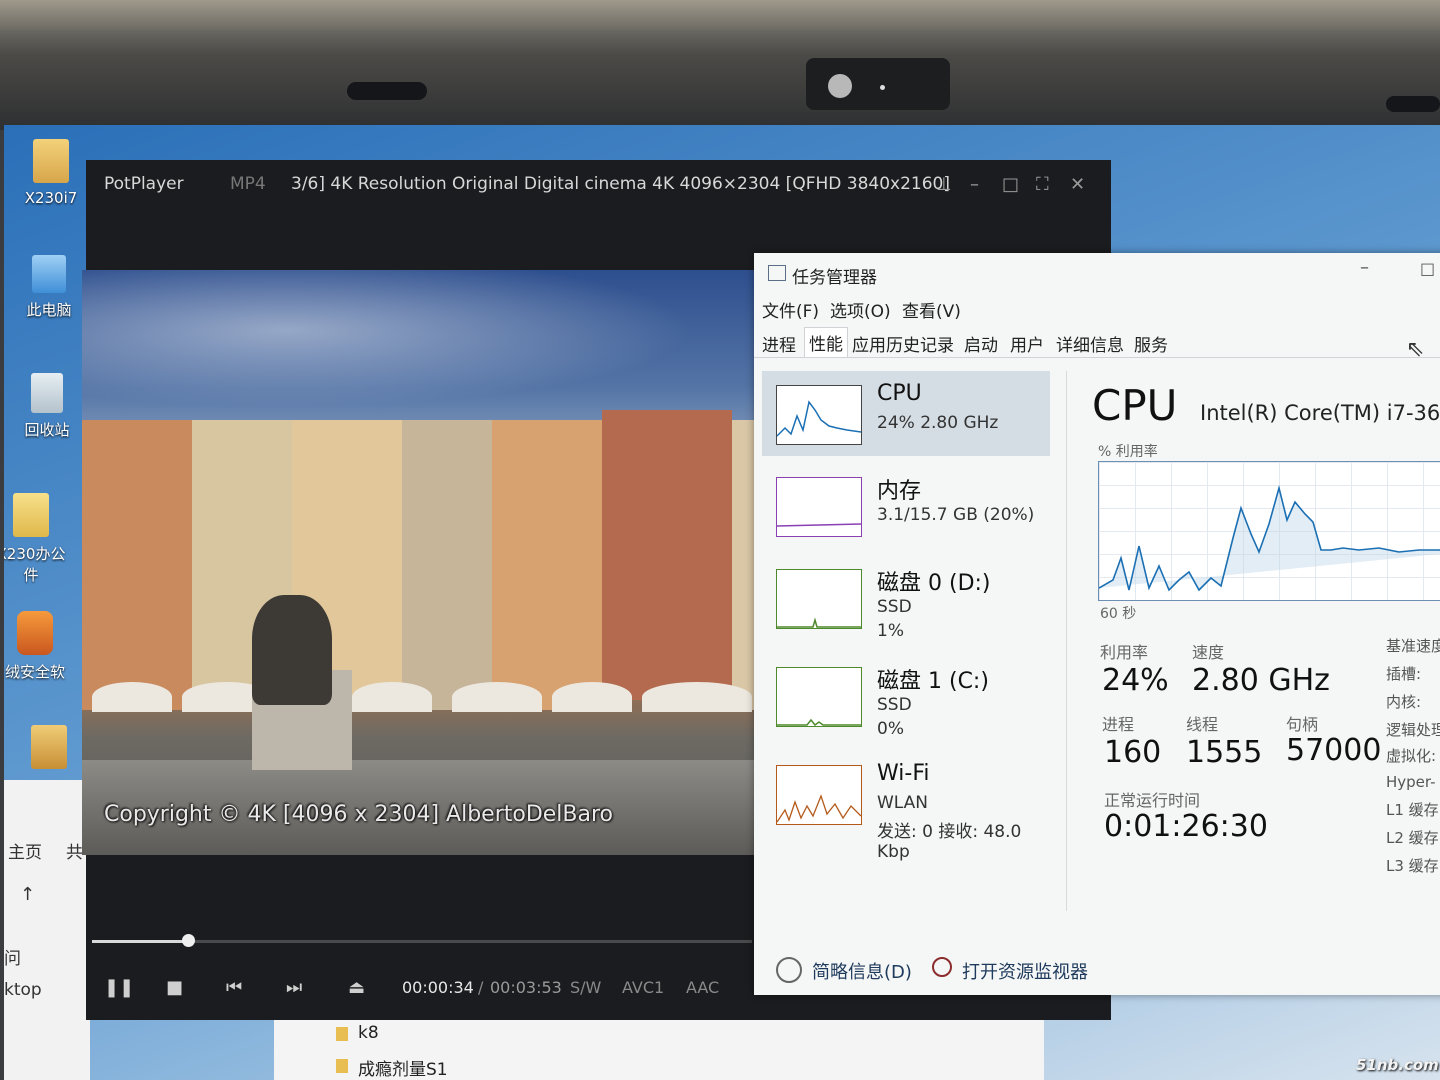 This screenshot has height=1080, width=1440. Describe the element at coordinates (903, 343) in the screenshot. I see `tab-app-history: 应用历史记录` at that location.